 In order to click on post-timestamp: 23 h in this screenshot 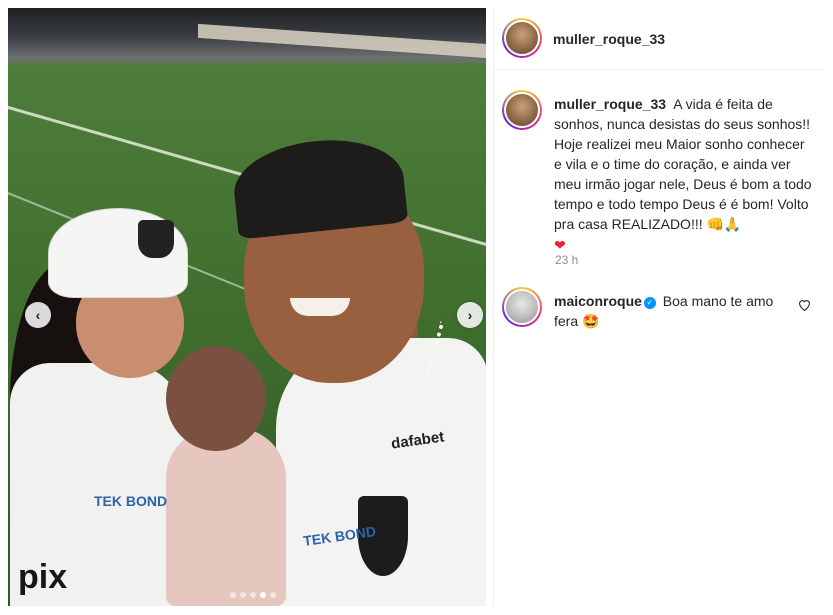, I will do `click(566, 260)`.